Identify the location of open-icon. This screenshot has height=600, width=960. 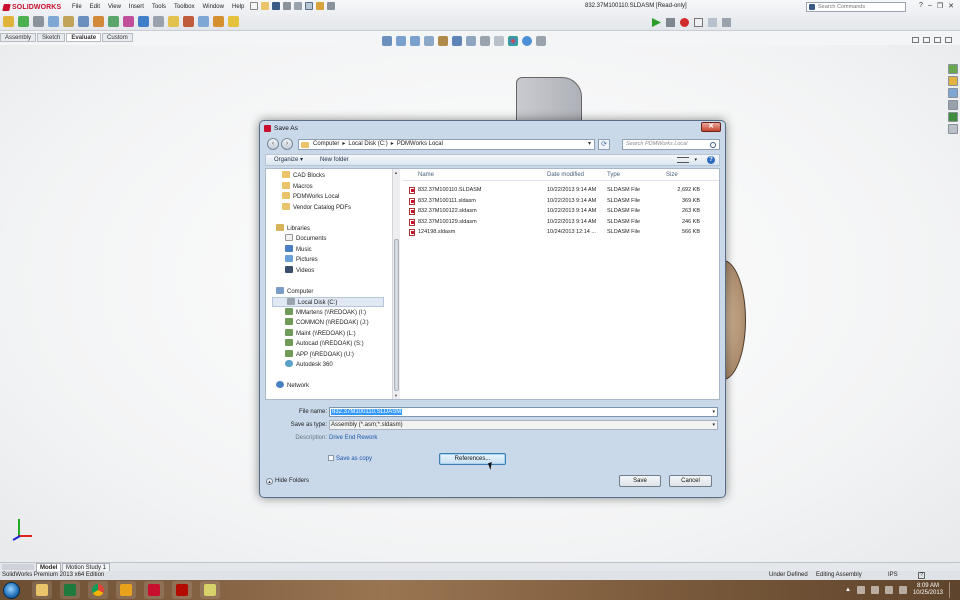
(265, 6).